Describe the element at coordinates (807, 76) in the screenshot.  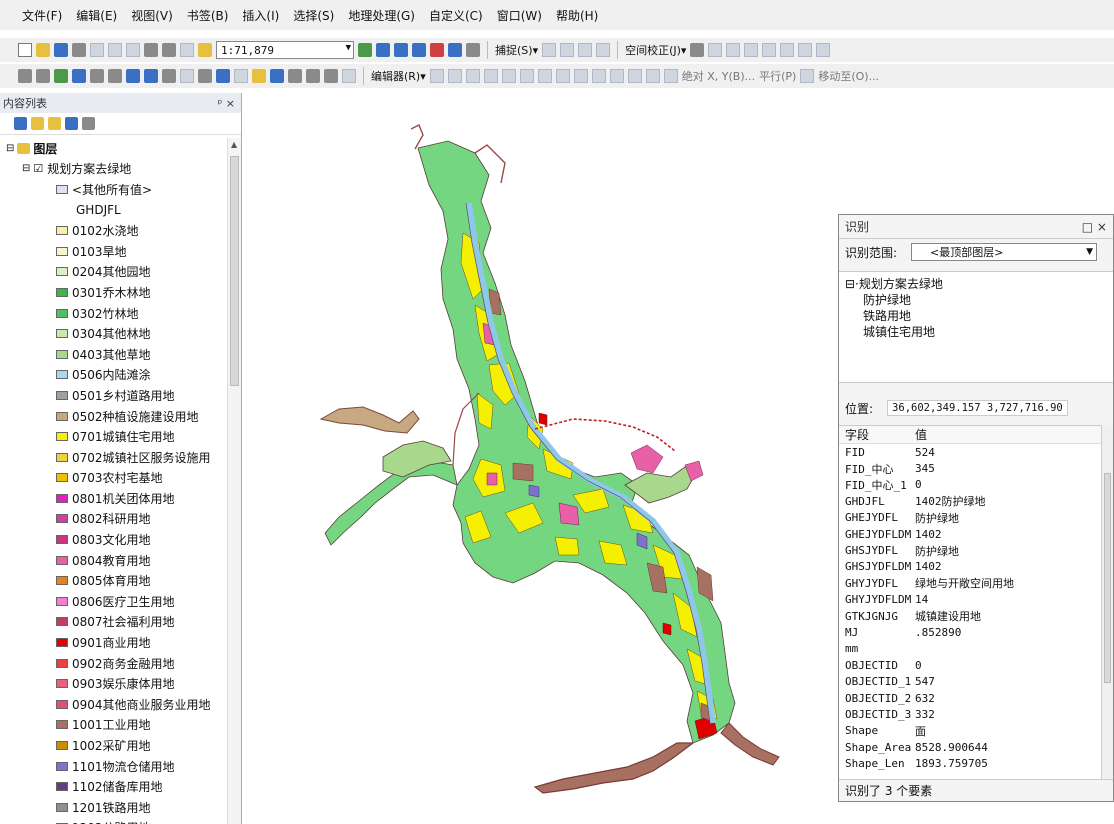
I see `perpendicular-icon` at that location.